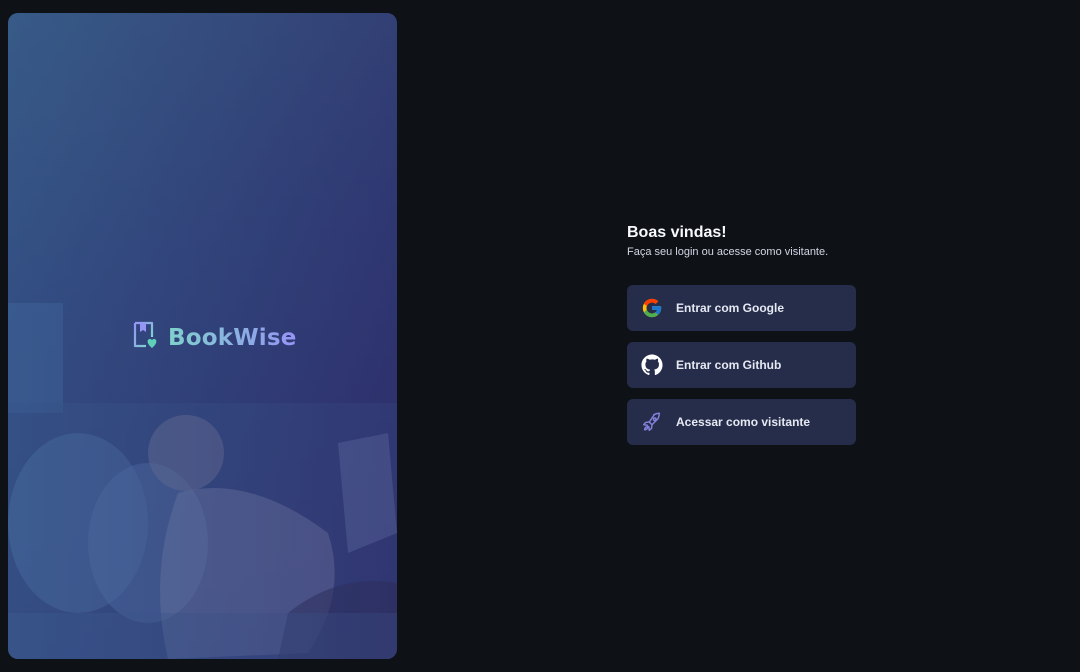 The height and width of the screenshot is (672, 1080). What do you see at coordinates (652, 308) in the screenshot?
I see `google-icon` at bounding box center [652, 308].